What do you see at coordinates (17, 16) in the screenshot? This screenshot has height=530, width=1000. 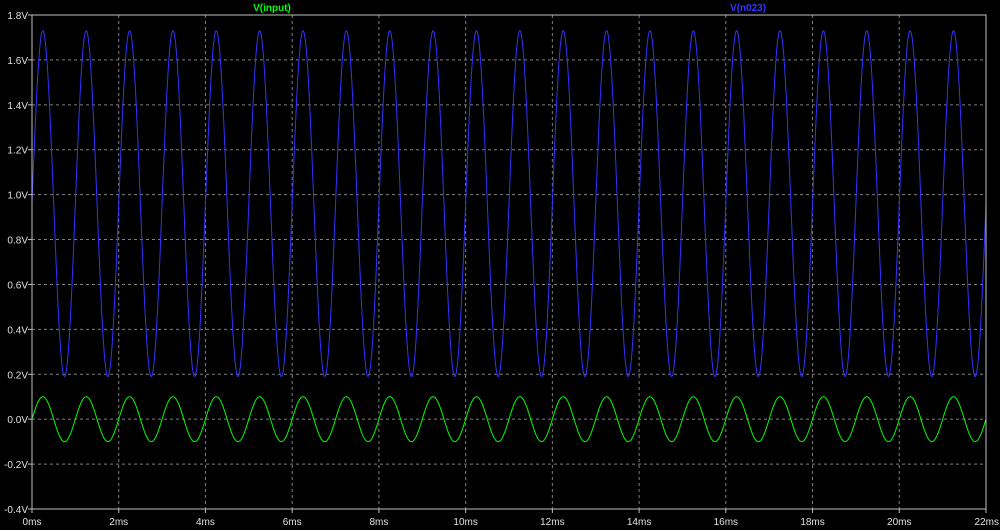 I see `y-tick-label: 1.8V` at bounding box center [17, 16].